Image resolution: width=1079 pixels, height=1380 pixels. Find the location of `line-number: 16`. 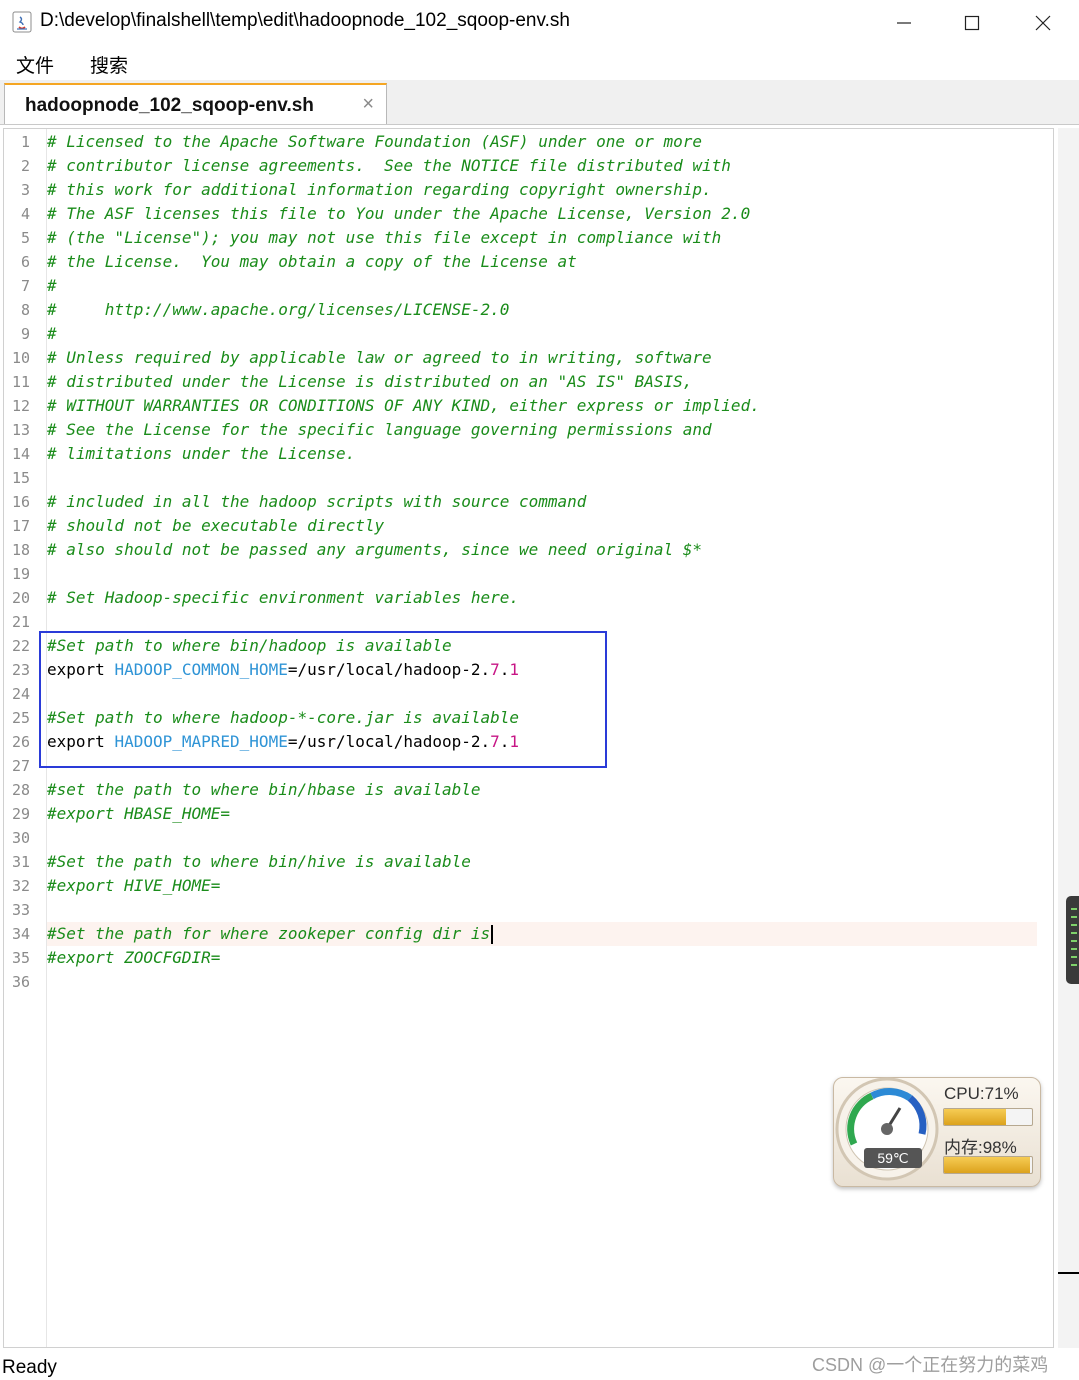

line-number: 16 is located at coordinates (20, 502).